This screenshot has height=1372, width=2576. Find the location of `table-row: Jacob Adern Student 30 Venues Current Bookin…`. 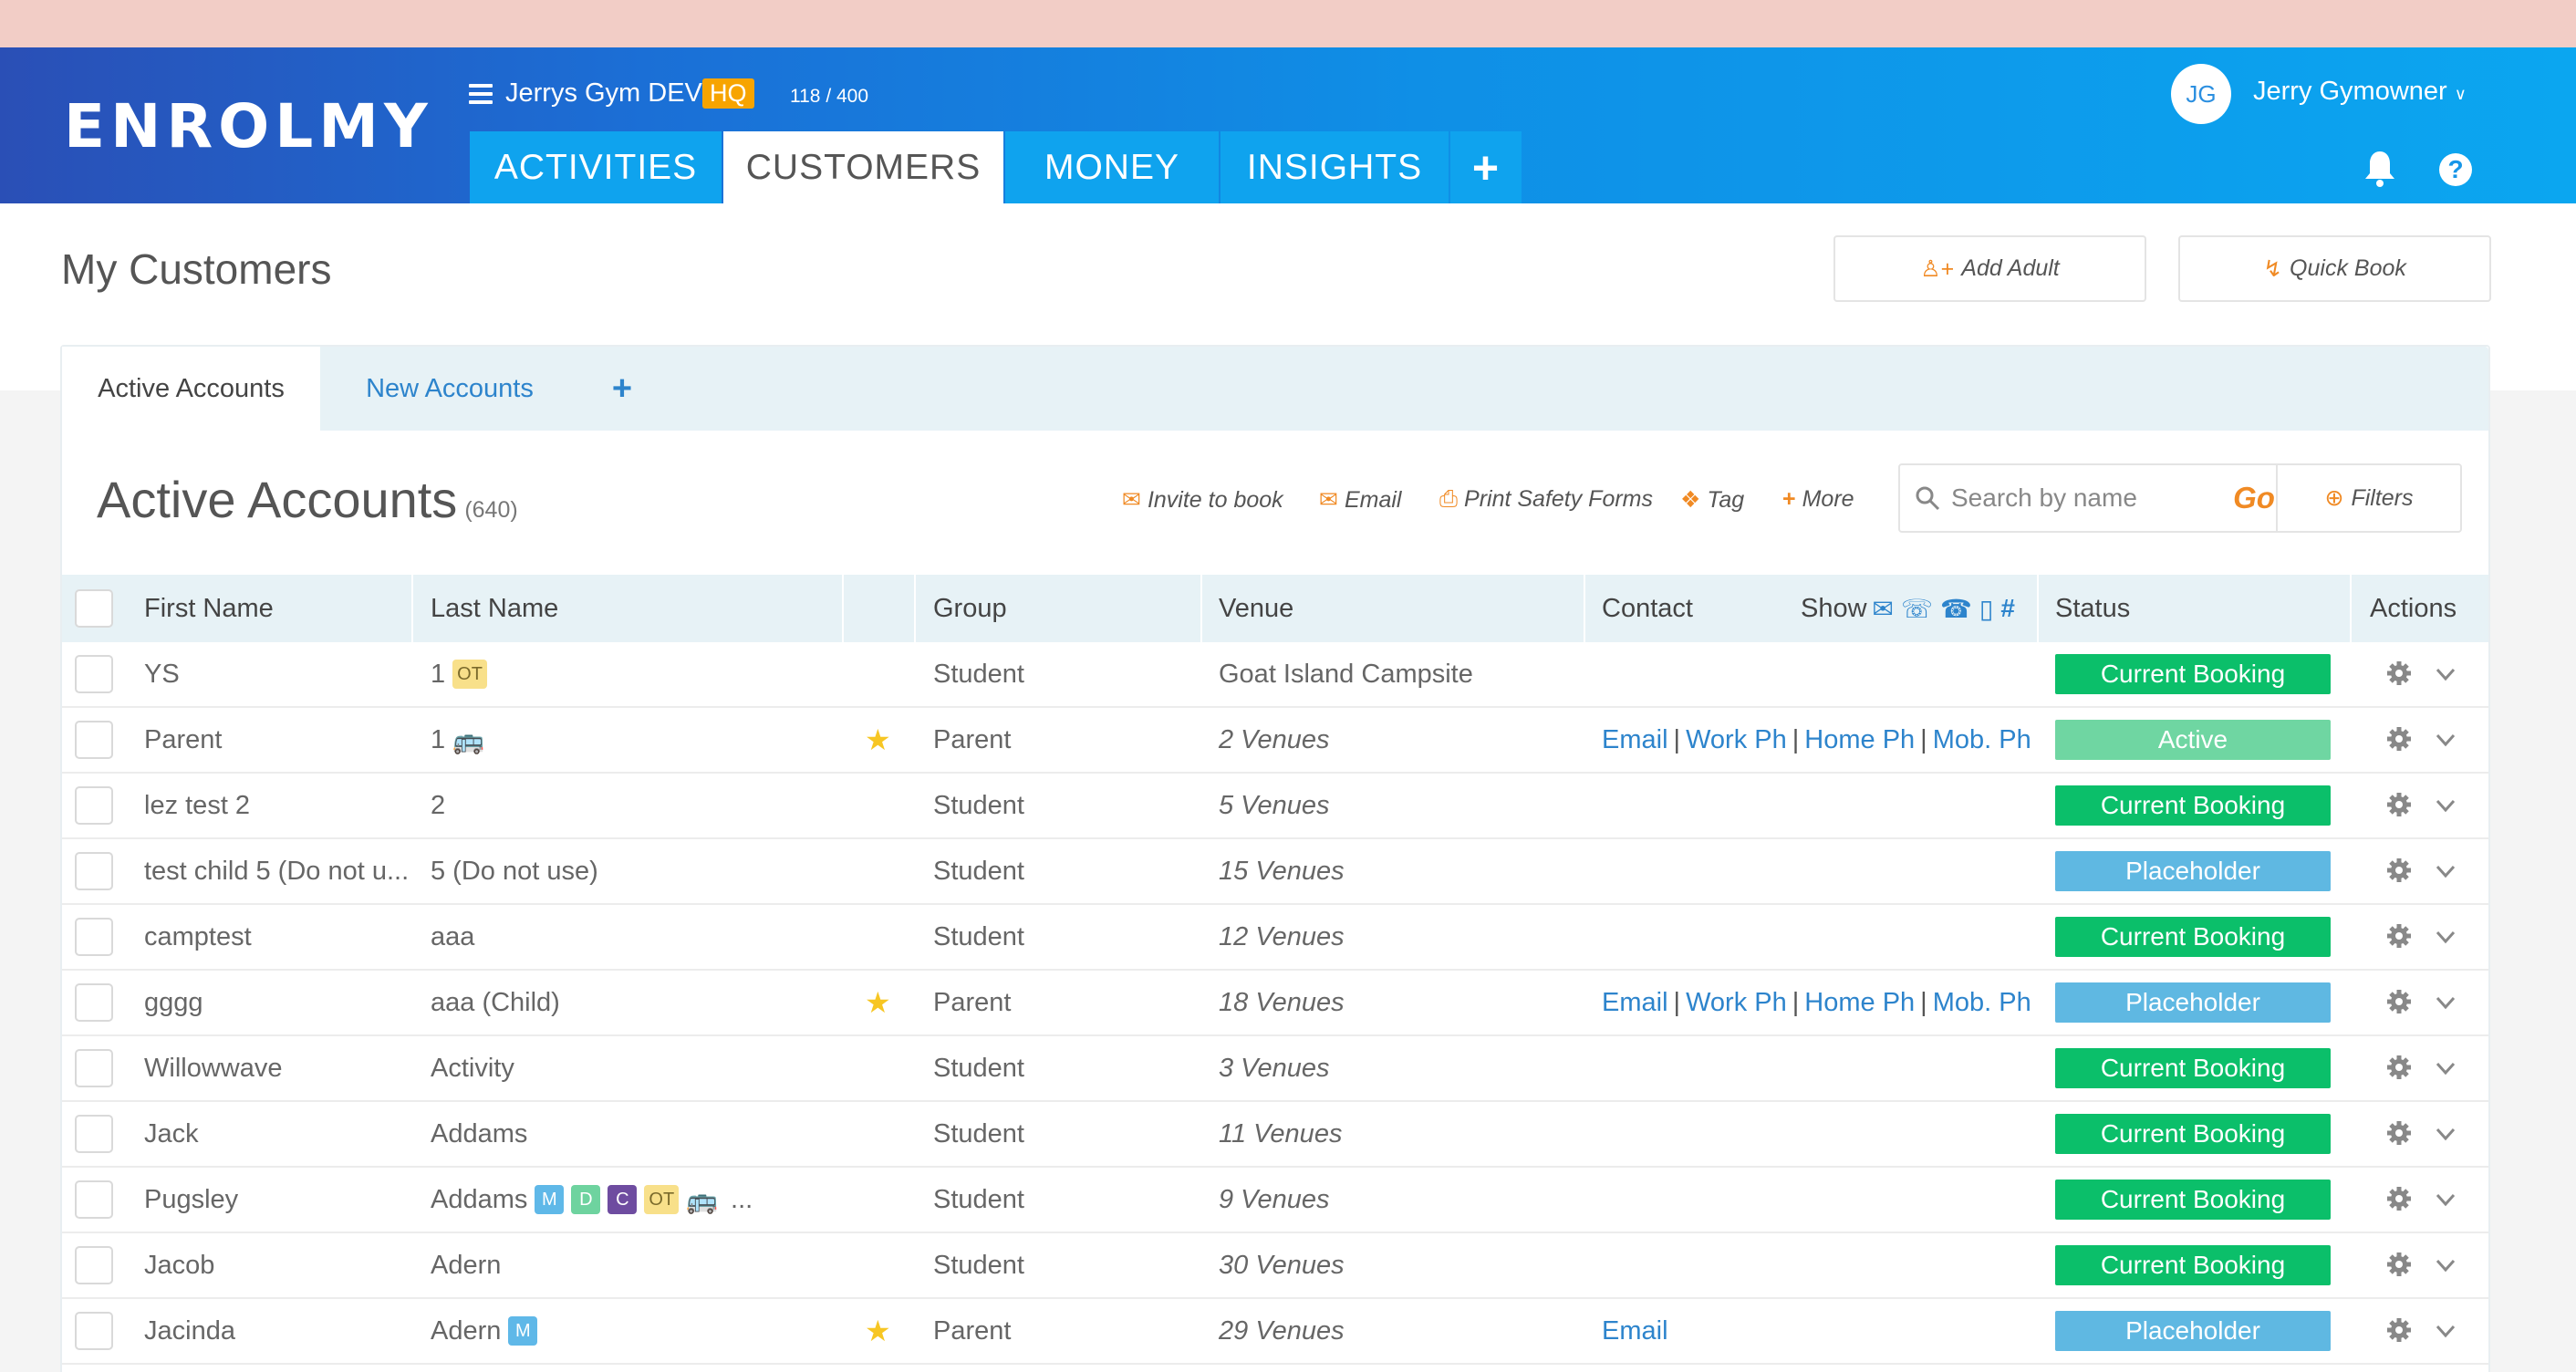

table-row: Jacob Adern Student 30 Venues Current Bookin… is located at coordinates (1275, 1266).